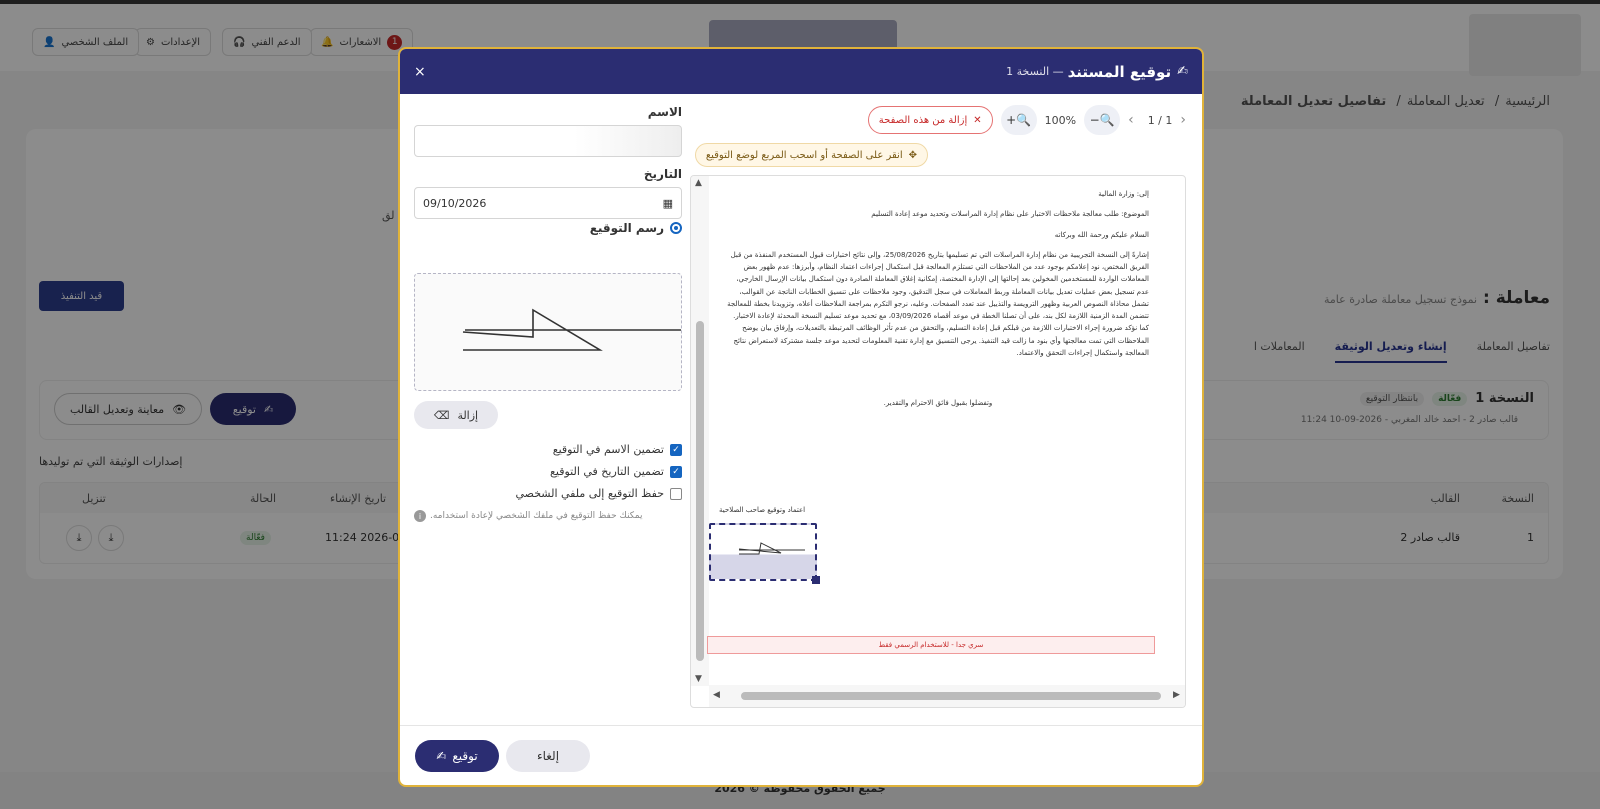 The image size is (1600, 809). Describe the element at coordinates (465, 756) in the screenshot. I see `sign-label: توقيع` at that location.